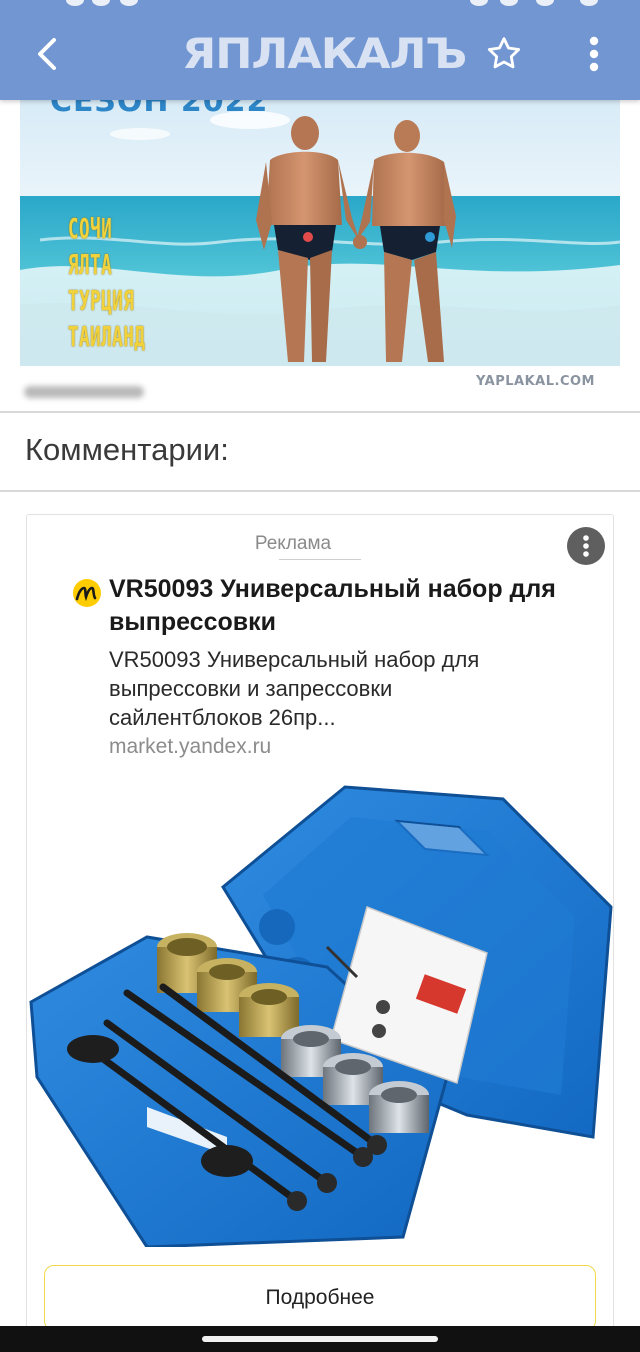 This screenshot has width=640, height=1352. I want to click on back-button, so click(46, 54).